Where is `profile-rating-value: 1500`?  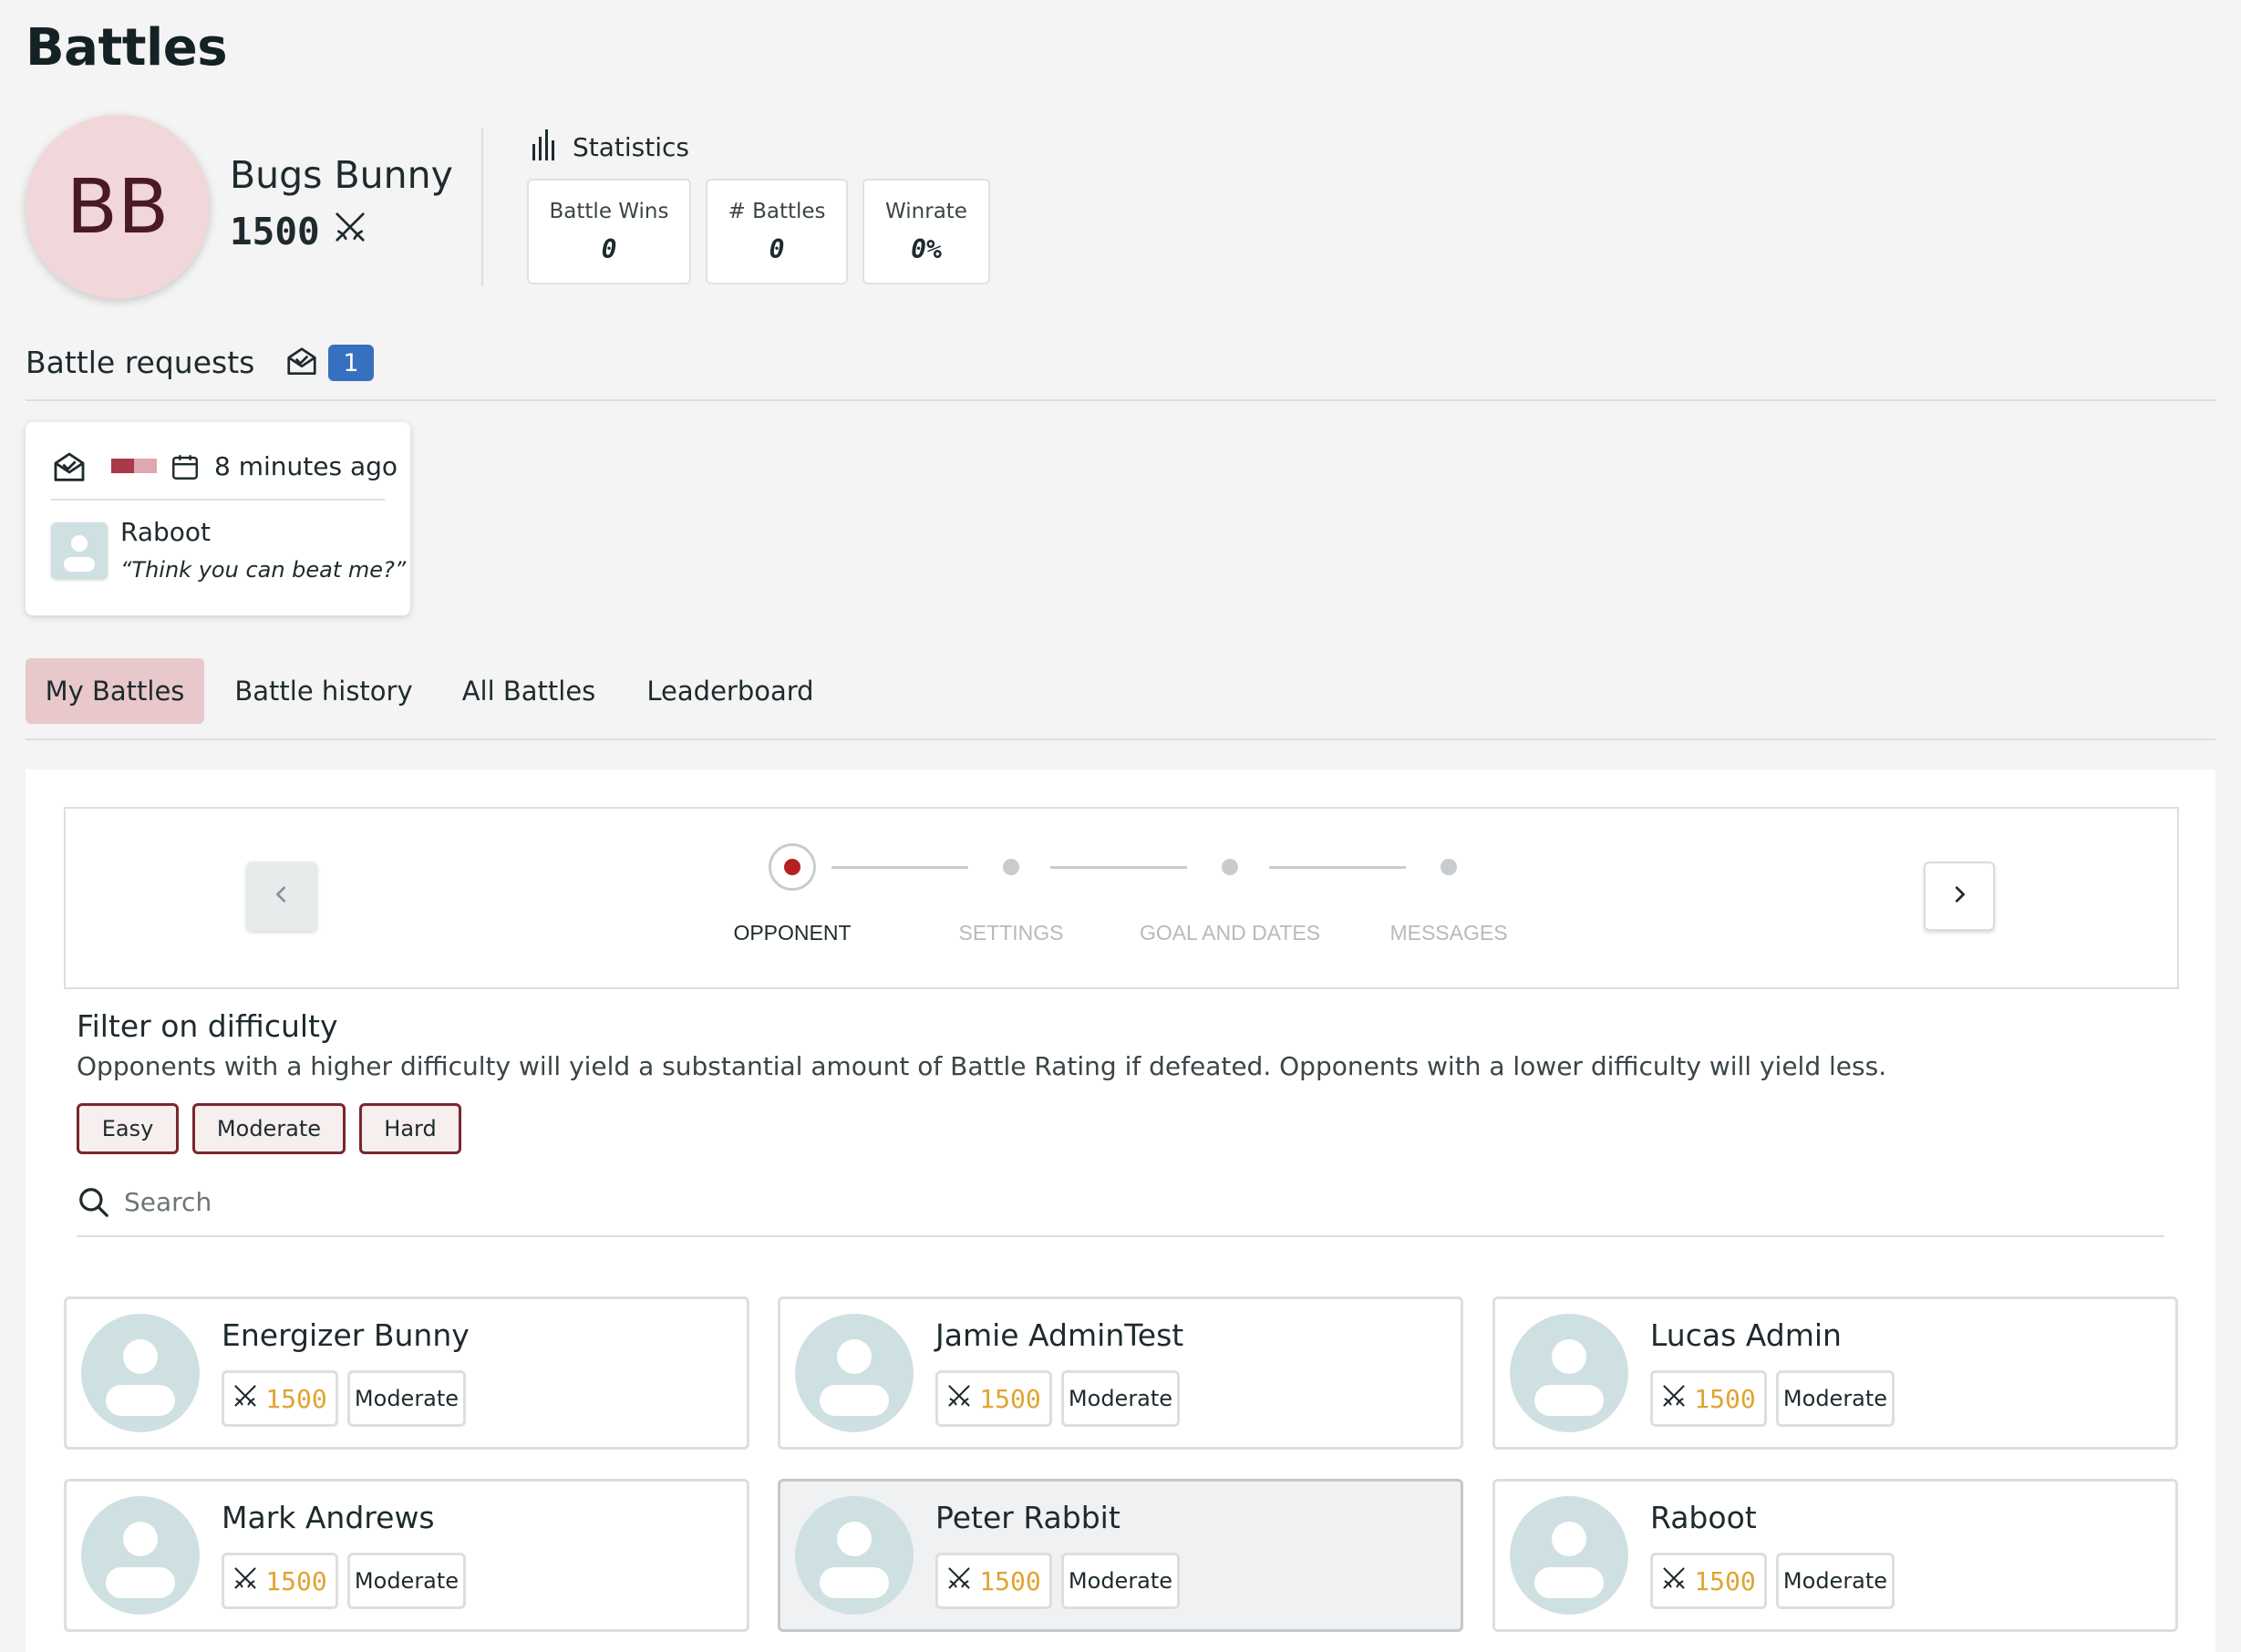 profile-rating-value: 1500 is located at coordinates (275, 231).